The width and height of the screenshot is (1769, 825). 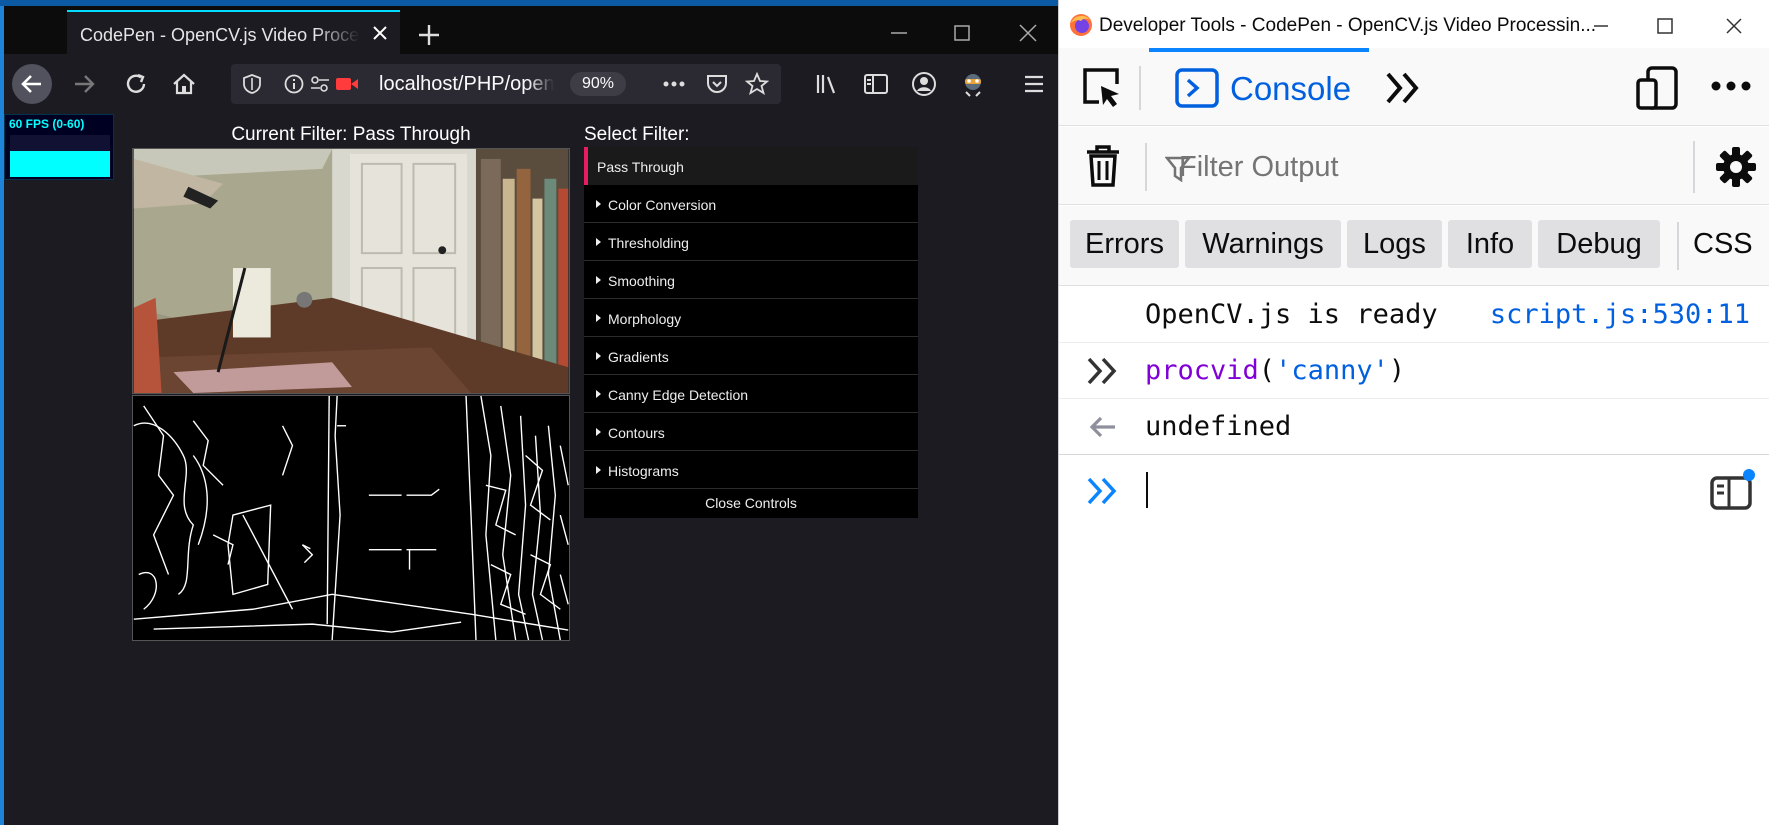 What do you see at coordinates (1414, 496) in the screenshot?
I see `console-input` at bounding box center [1414, 496].